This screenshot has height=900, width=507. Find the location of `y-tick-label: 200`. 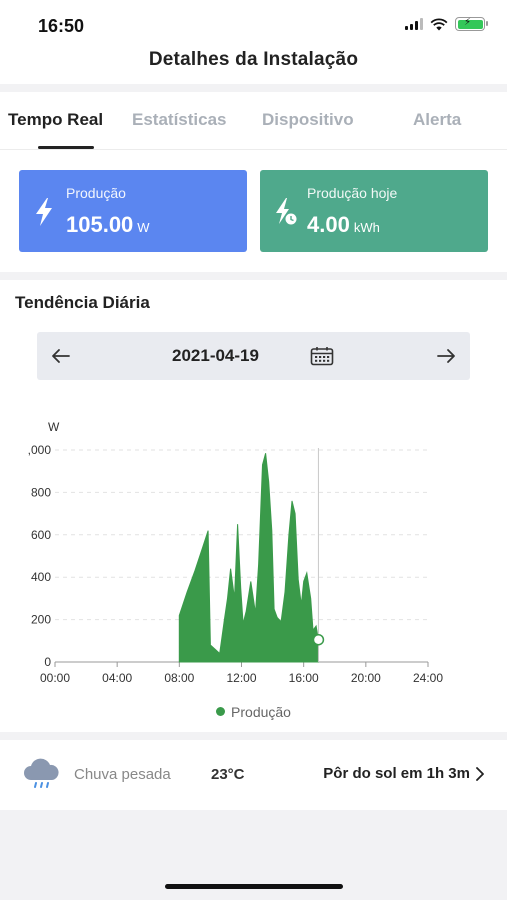

y-tick-label: 200 is located at coordinates (41, 620).